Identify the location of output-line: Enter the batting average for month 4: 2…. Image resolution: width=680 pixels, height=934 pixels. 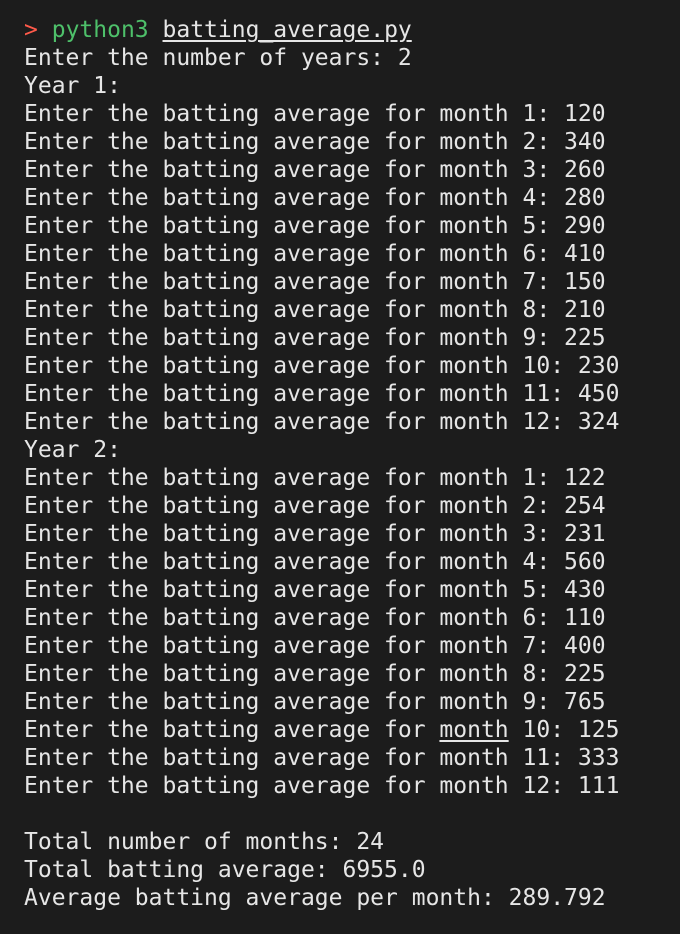
(315, 198).